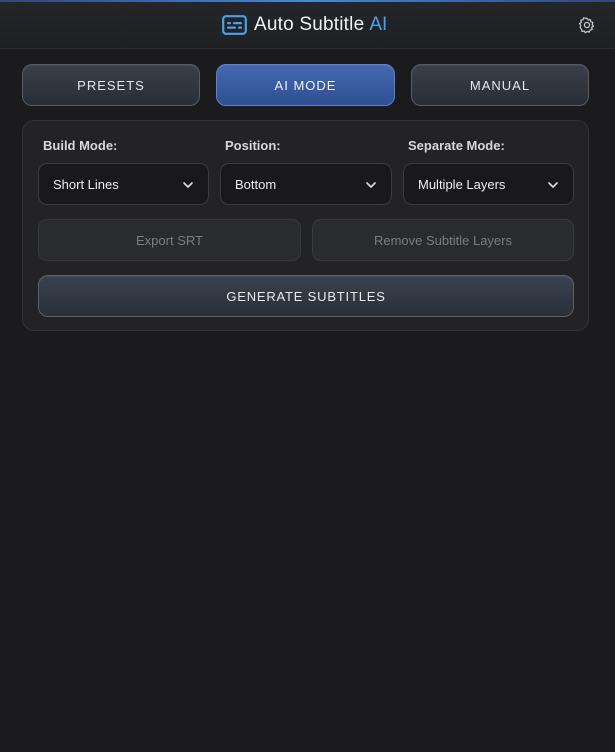 This screenshot has width=615, height=752. I want to click on app-brand: Auto Subtitle AI, so click(304, 25).